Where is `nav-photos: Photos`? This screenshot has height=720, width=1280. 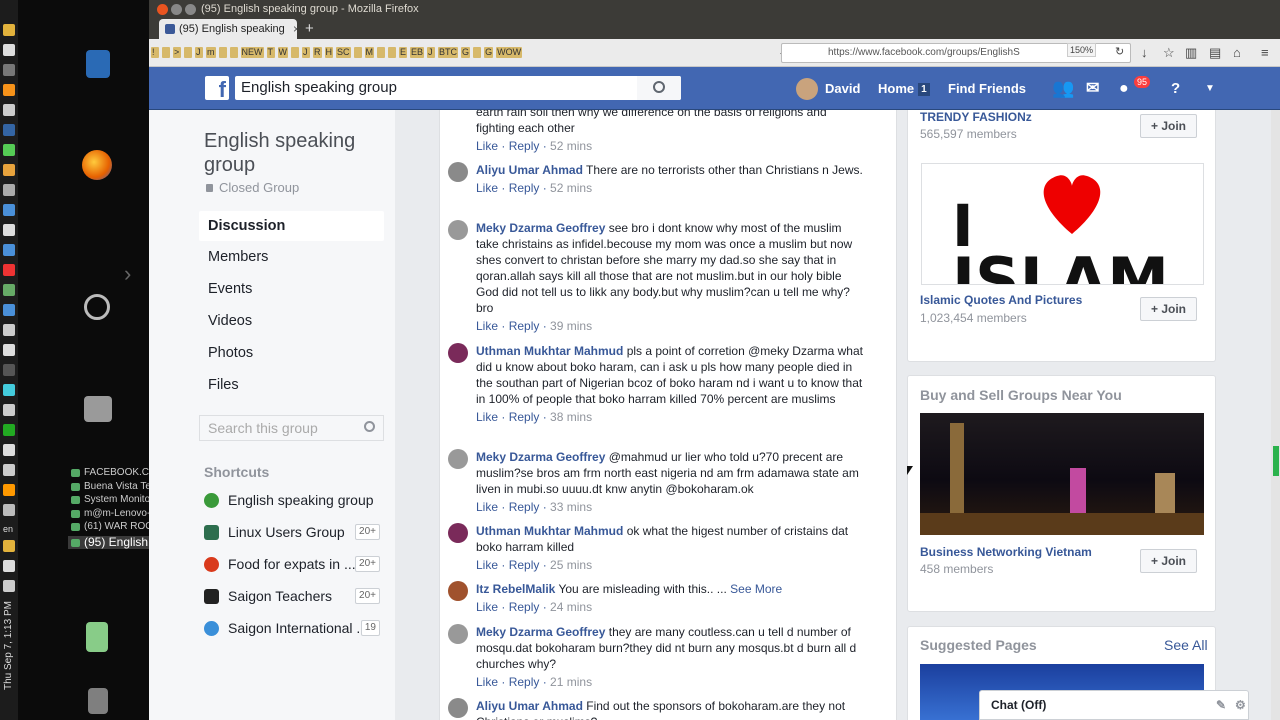 nav-photos: Photos is located at coordinates (291, 353).